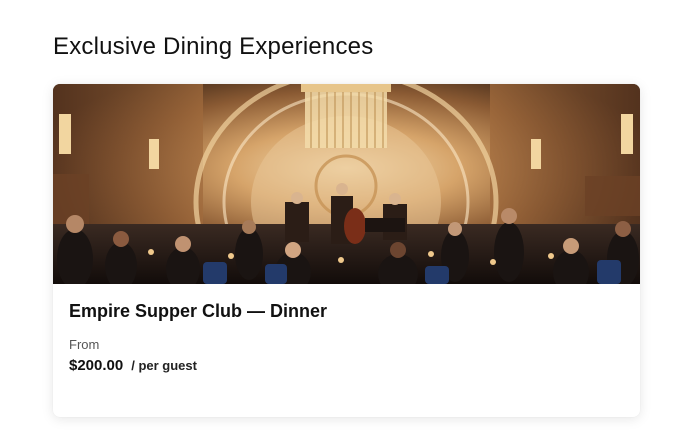 The height and width of the screenshot is (439, 692). Describe the element at coordinates (213, 46) in the screenshot. I see `section-title: Exclusive Dining Experiences` at that location.